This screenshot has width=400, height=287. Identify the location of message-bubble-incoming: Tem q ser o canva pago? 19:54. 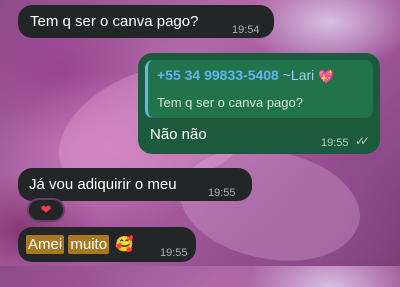
(146, 21).